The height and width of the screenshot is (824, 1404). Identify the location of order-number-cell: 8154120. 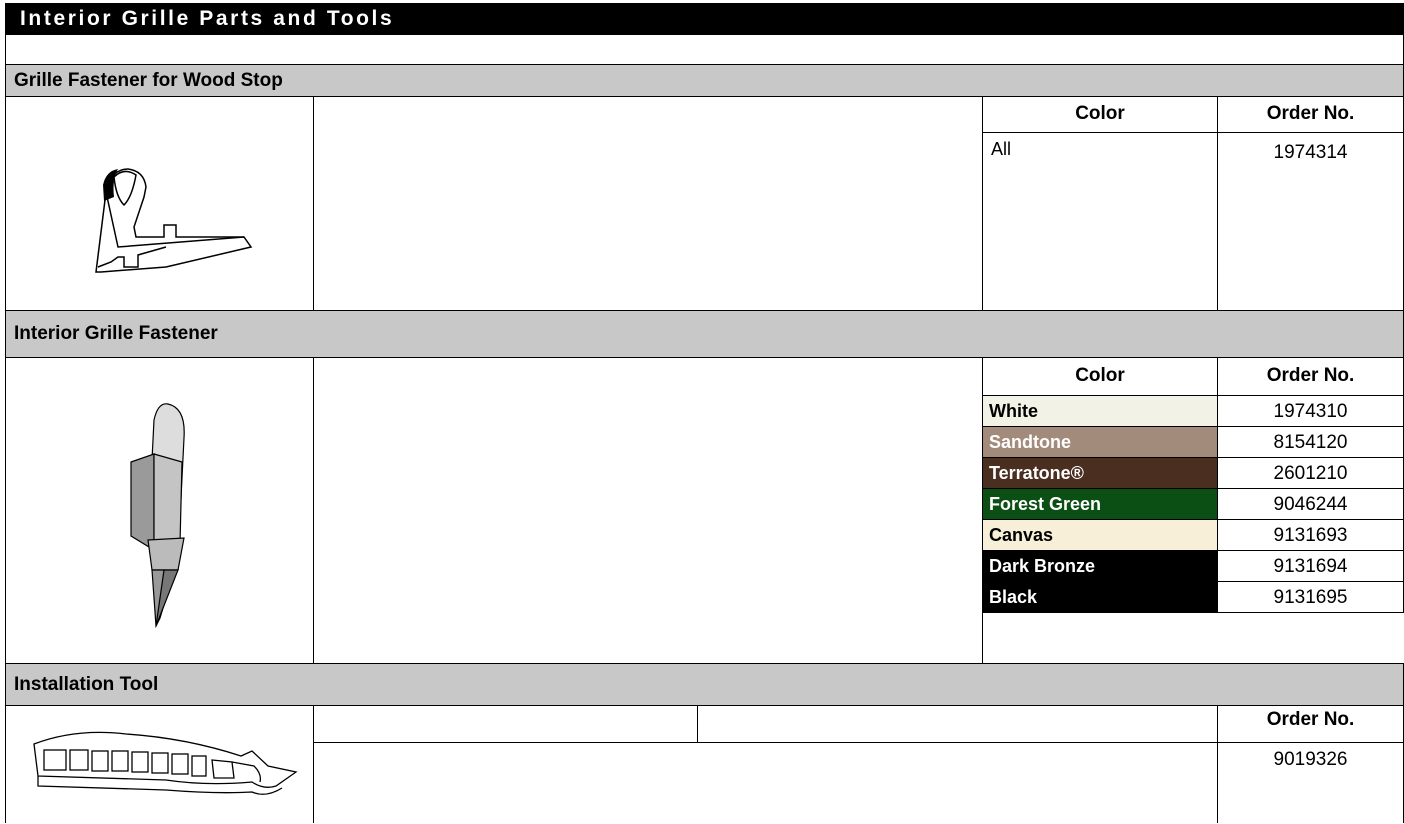
(1310, 442).